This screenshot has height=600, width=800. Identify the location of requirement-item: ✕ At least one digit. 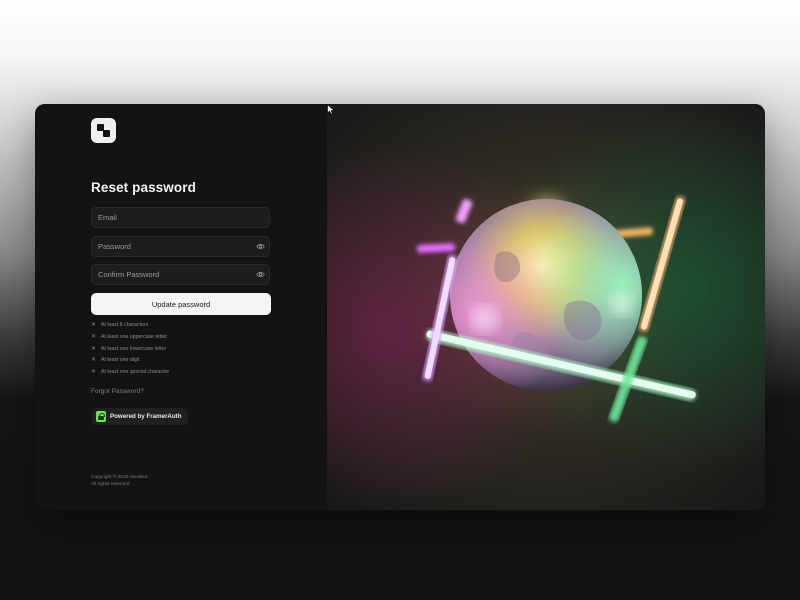
(115, 360).